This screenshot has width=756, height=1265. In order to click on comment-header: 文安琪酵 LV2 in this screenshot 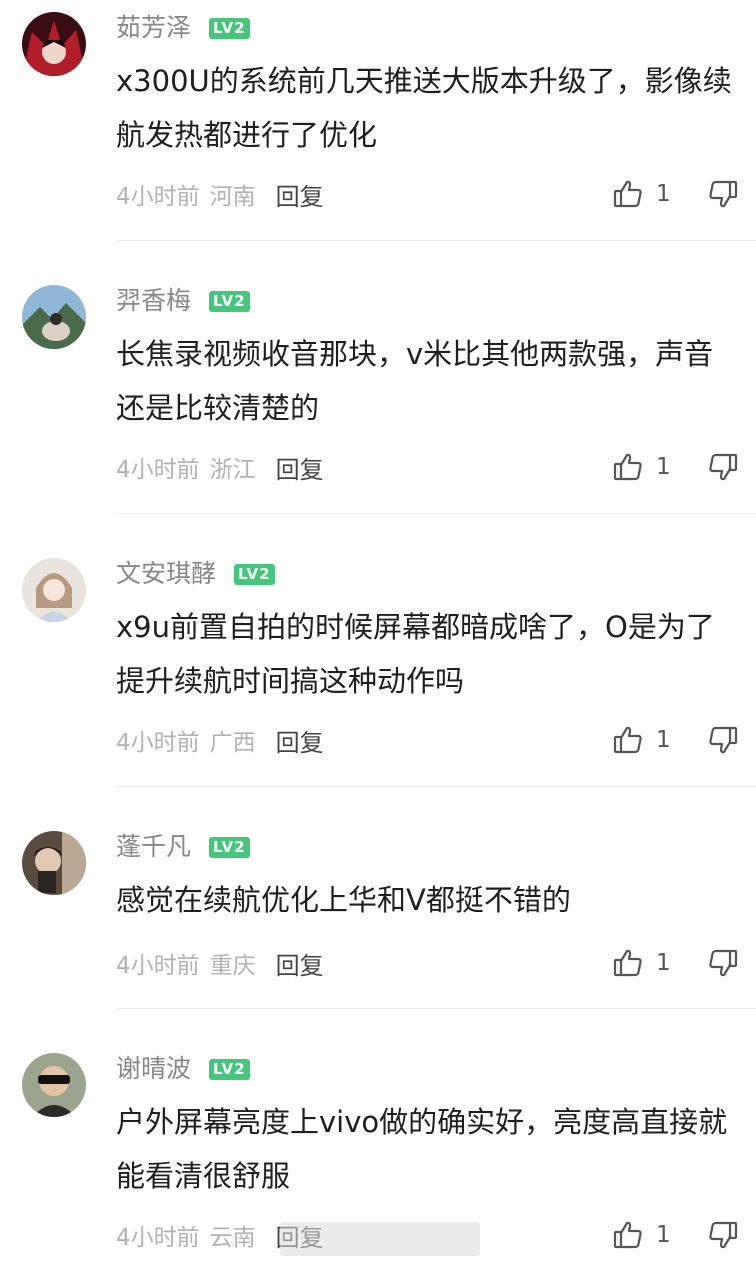, I will do `click(195, 574)`.